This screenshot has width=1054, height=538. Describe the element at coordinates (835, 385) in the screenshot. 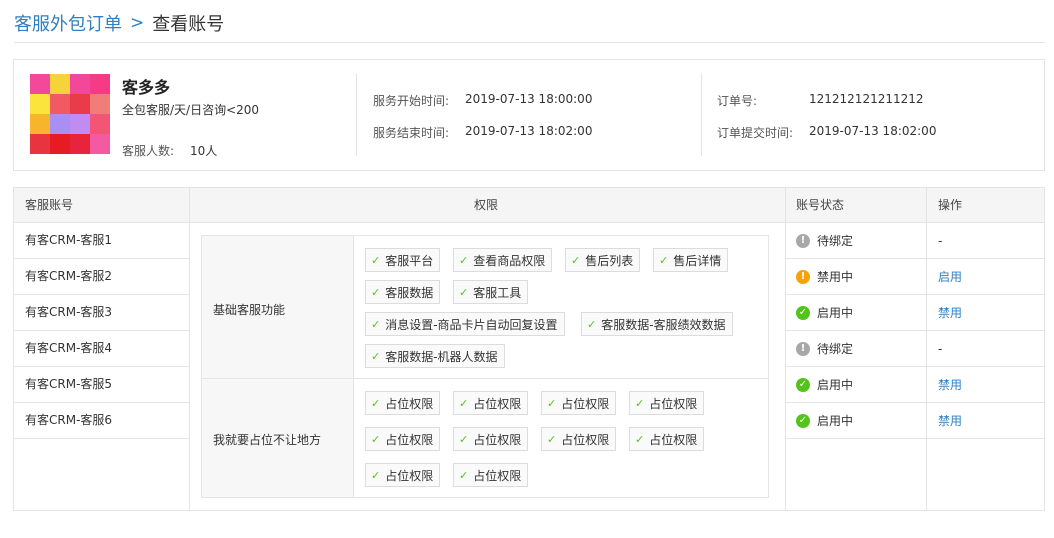

I see `status-text: 启用中` at that location.